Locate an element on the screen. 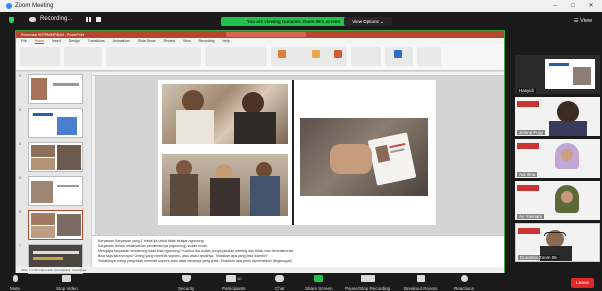 This screenshot has width=602, height=291. ribbon is located at coordinates (260, 57).